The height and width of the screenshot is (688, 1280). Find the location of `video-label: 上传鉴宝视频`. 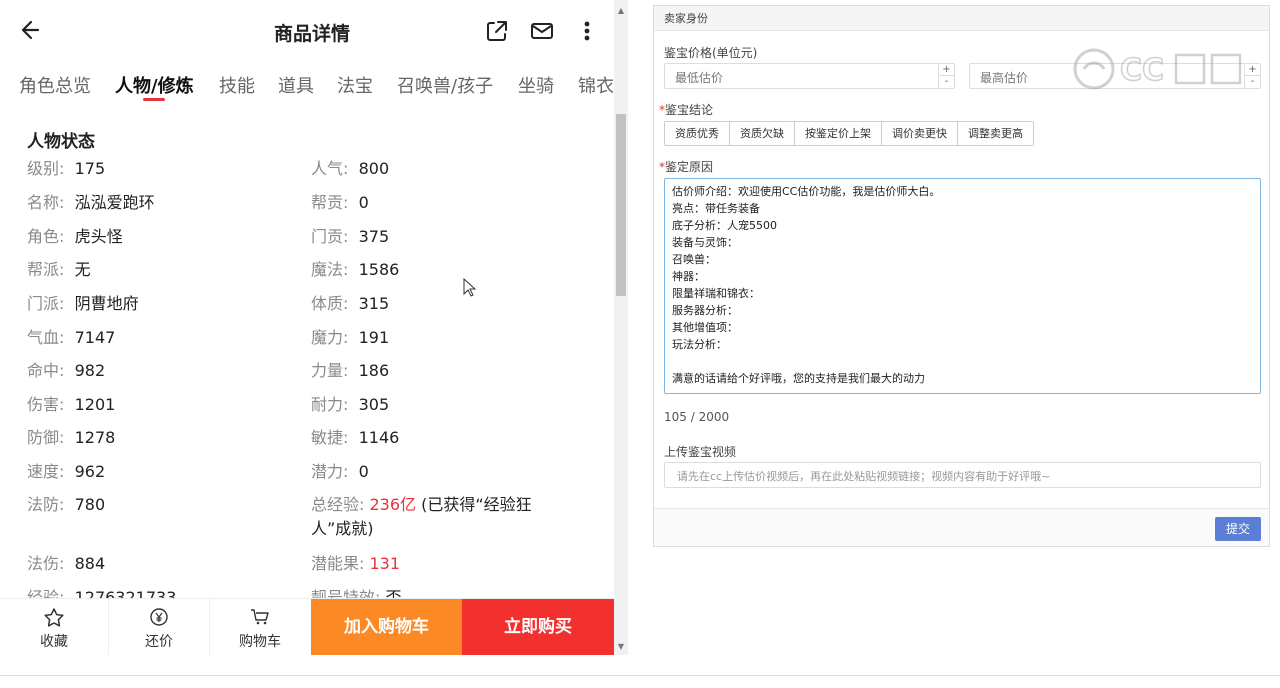

video-label: 上传鉴宝视频 is located at coordinates (700, 452).